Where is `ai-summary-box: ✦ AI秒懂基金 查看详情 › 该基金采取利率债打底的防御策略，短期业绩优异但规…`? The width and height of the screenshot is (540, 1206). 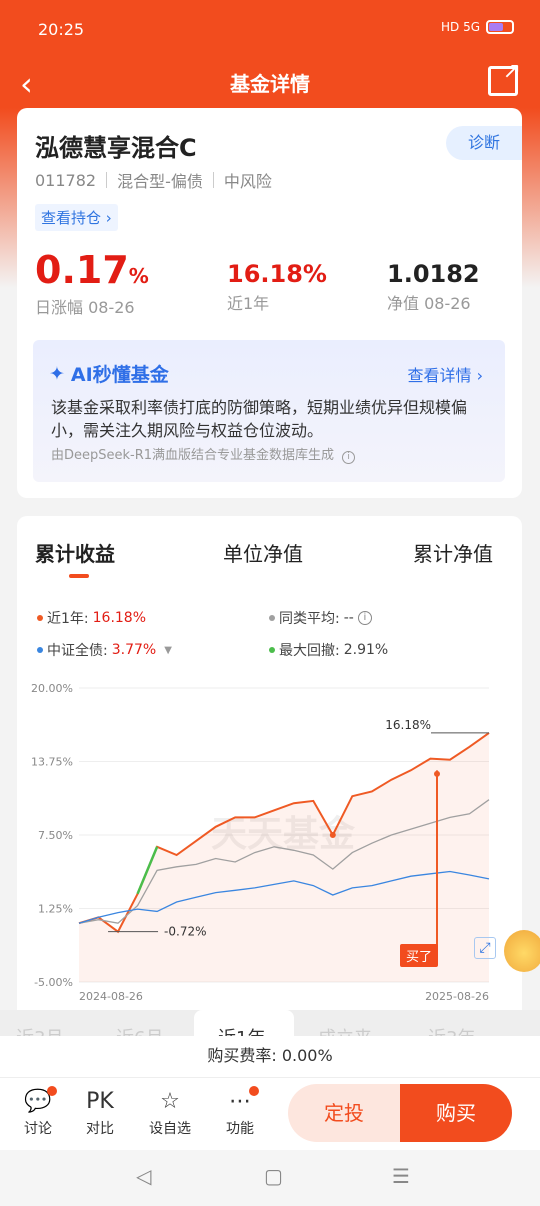
ai-summary-box: ✦ AI秒懂基金 查看详情 › 该基金采取利率债打底的防御策略，短期业绩优异但规… is located at coordinates (269, 411).